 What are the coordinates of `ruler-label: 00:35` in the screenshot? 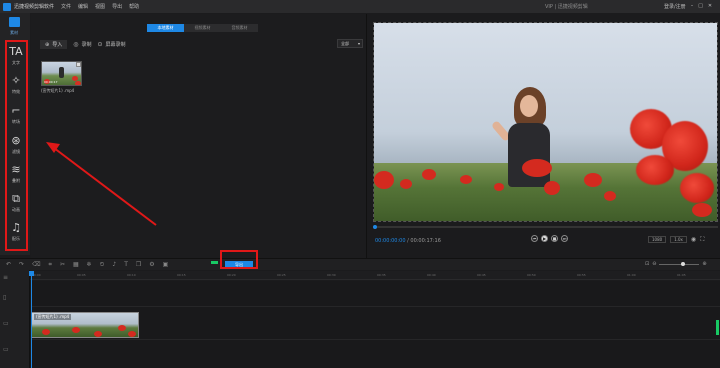 It's located at (381, 275).